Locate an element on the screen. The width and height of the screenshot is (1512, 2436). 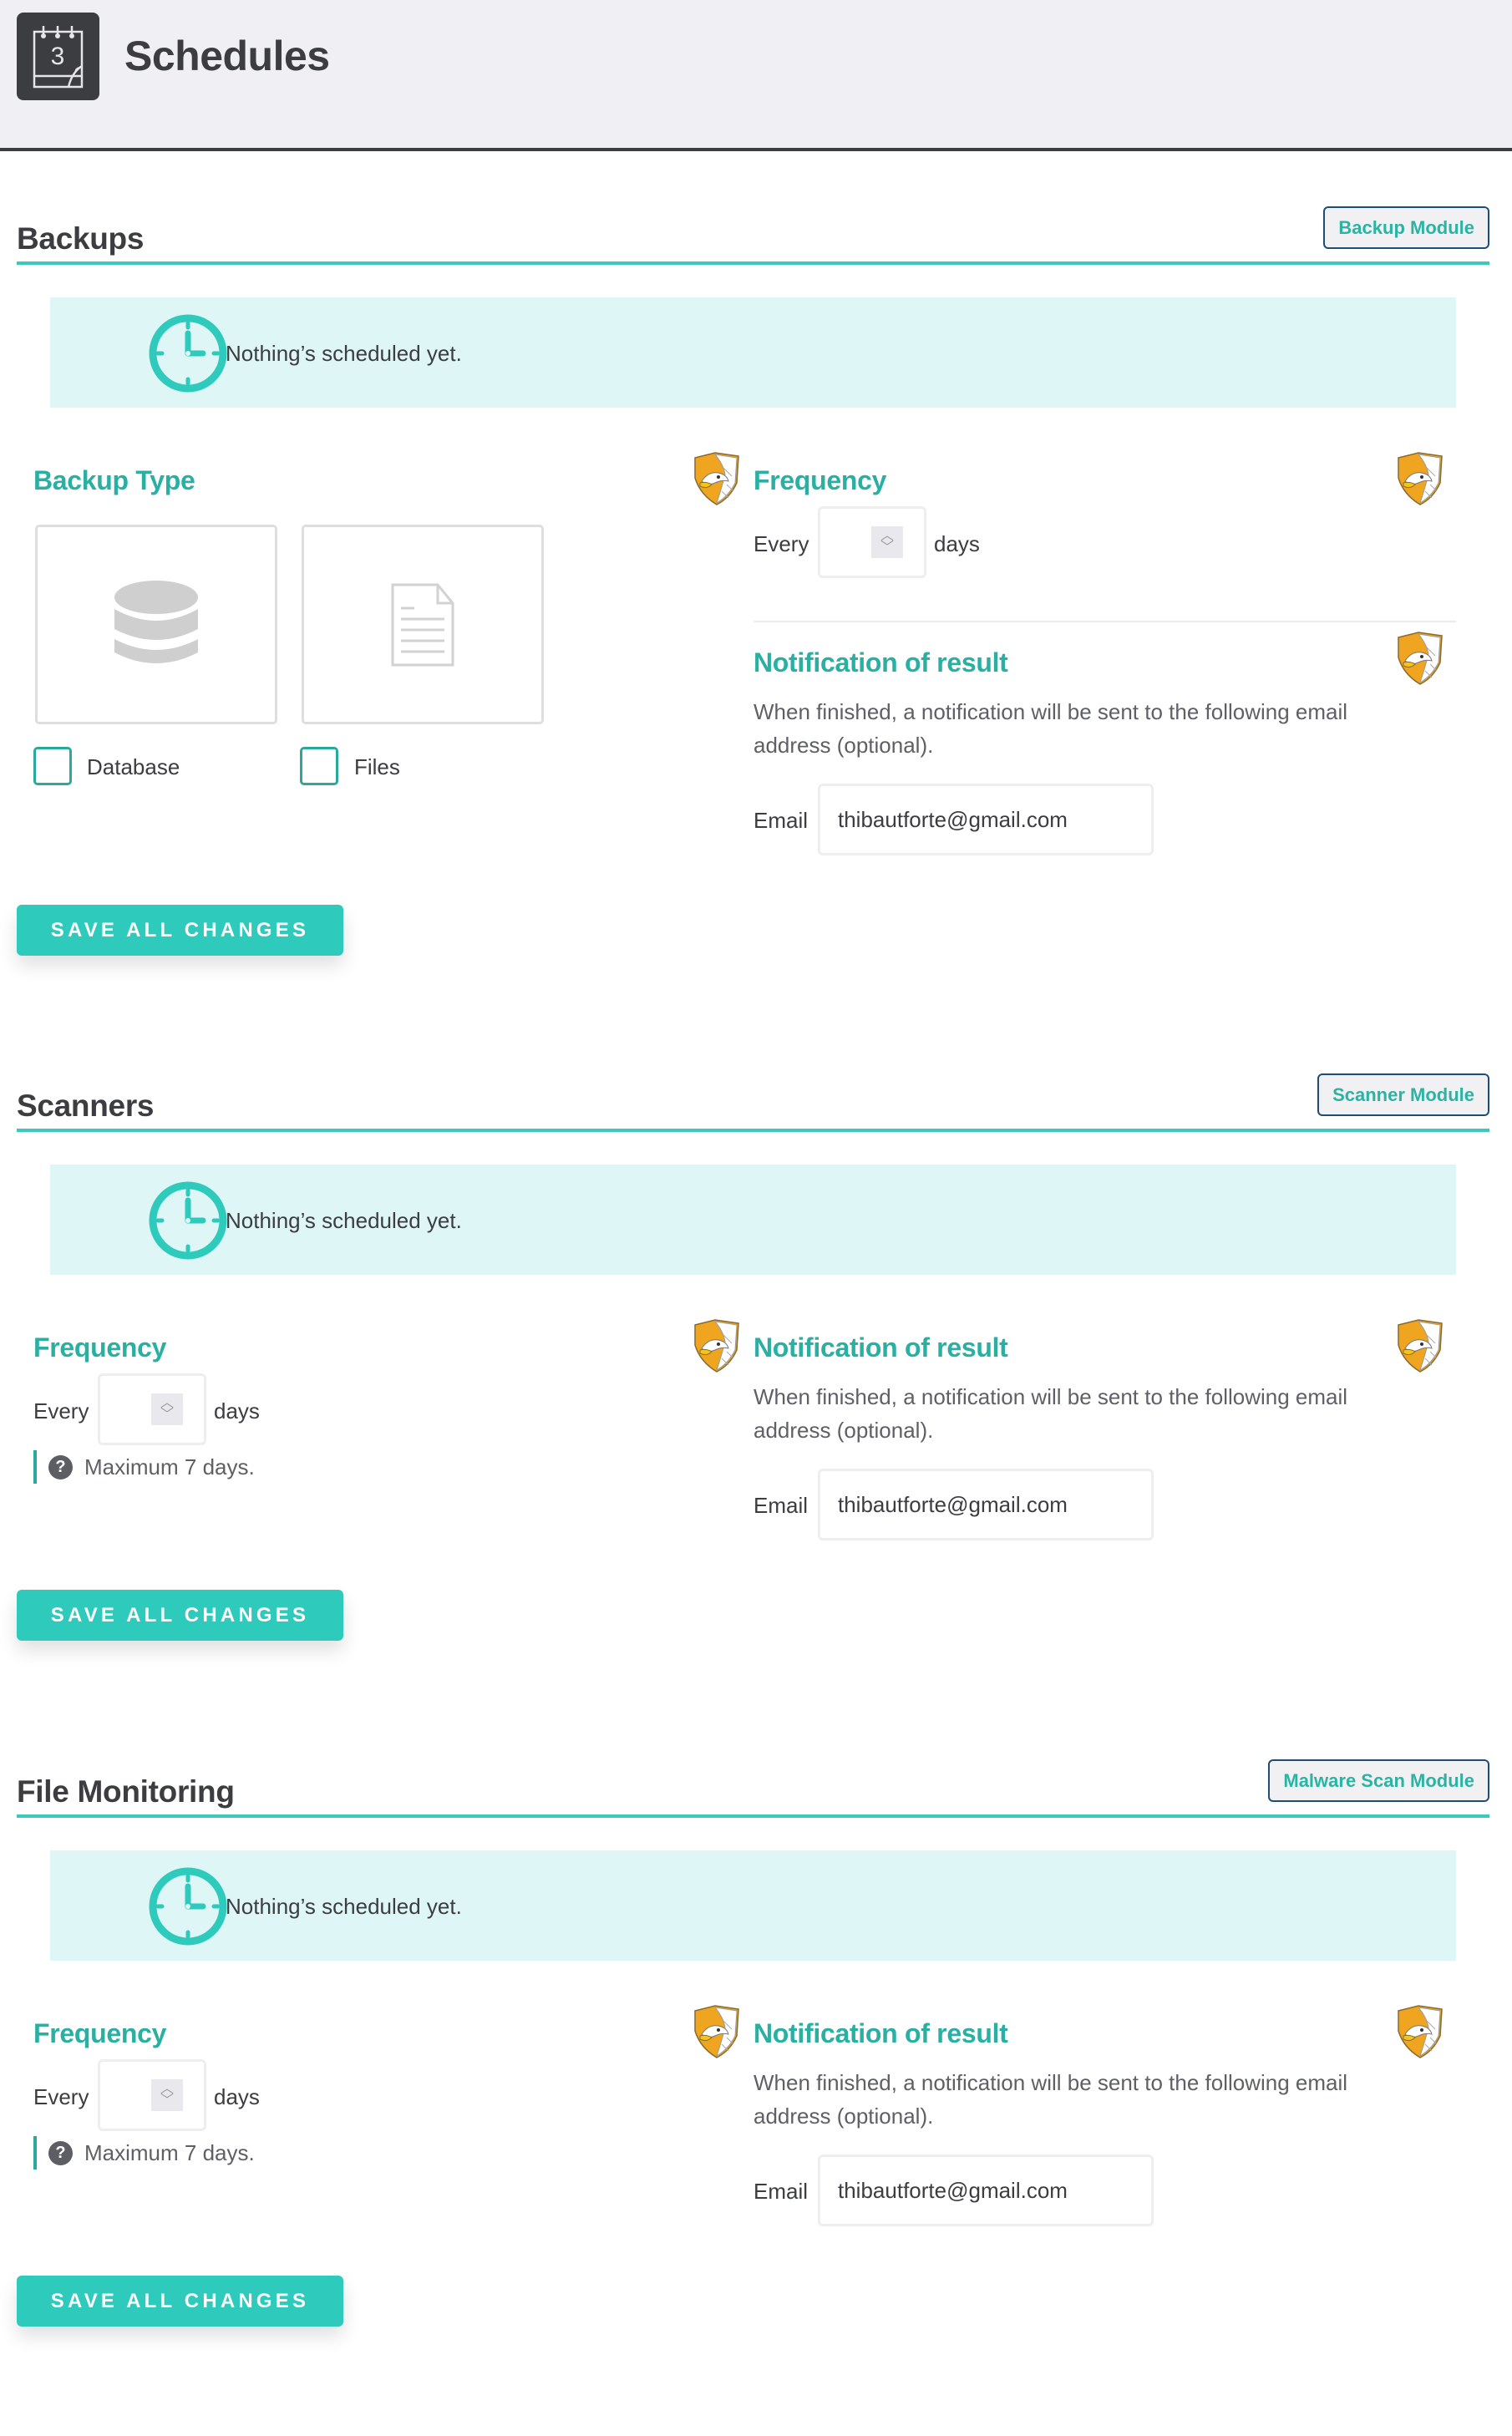
backup-module-button: Backup Module is located at coordinates (1406, 227).